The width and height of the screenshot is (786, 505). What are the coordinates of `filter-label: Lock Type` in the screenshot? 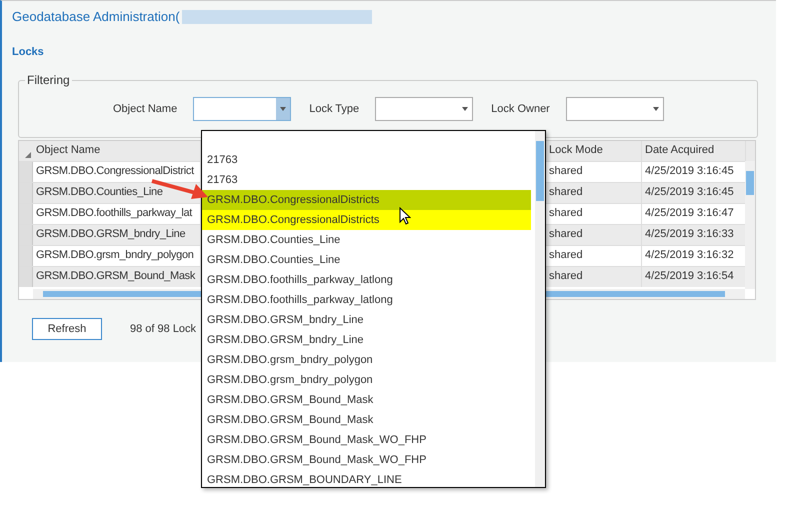 It's located at (334, 109).